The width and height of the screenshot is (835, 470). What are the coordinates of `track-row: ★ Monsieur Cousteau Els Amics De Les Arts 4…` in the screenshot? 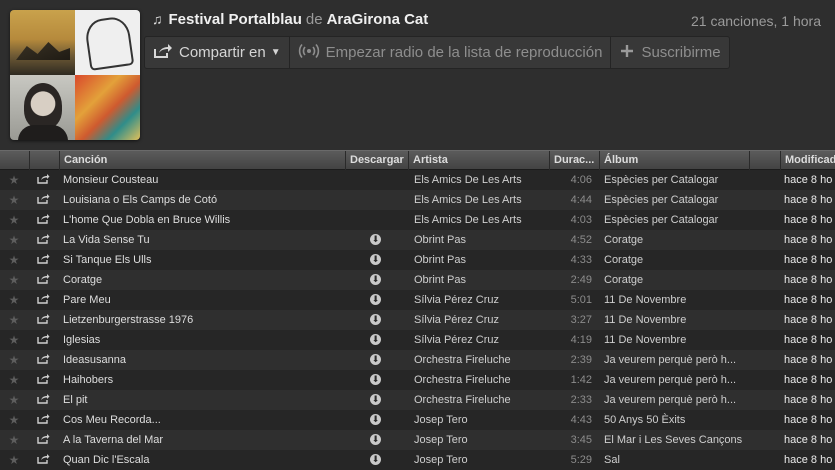 It's located at (417, 180).